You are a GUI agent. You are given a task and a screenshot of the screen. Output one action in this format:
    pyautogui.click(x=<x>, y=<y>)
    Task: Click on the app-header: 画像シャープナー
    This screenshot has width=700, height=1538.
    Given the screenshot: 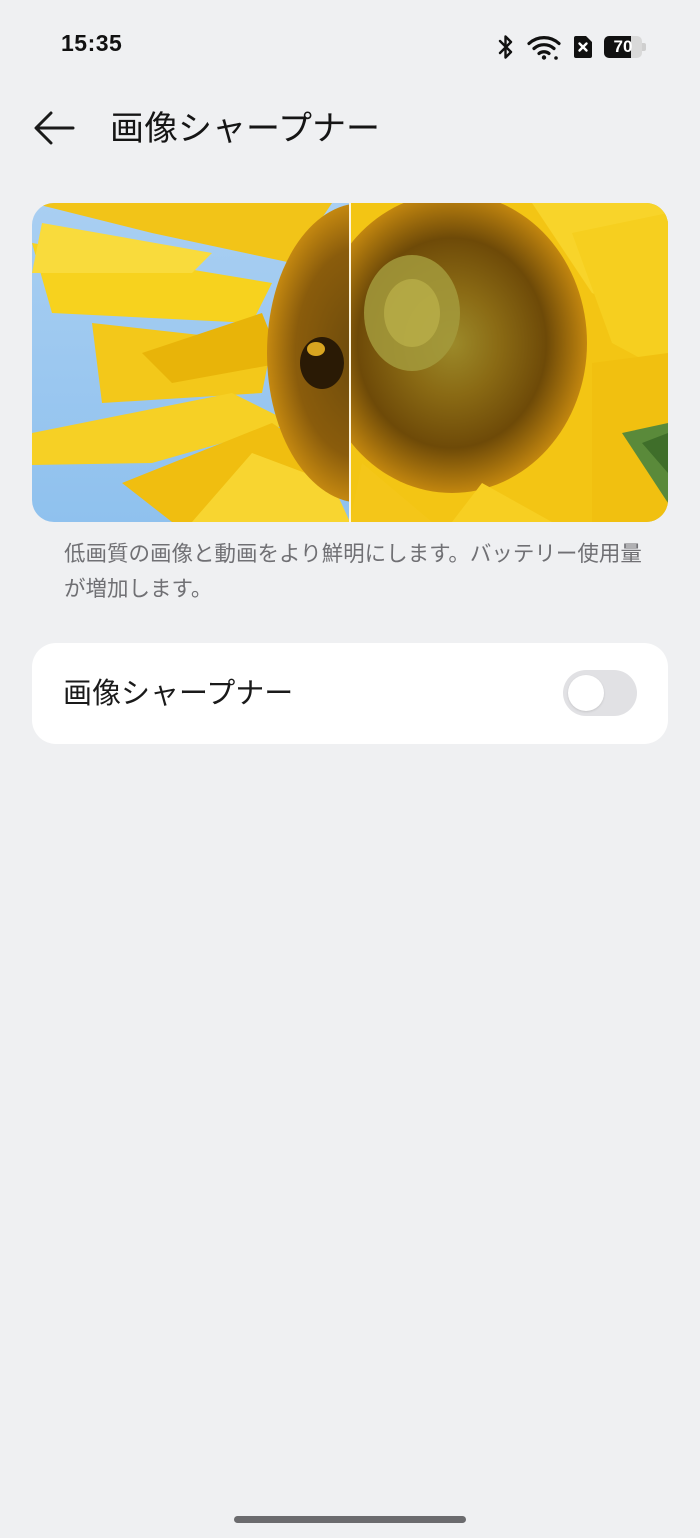 What is the action you would take?
    pyautogui.click(x=350, y=129)
    